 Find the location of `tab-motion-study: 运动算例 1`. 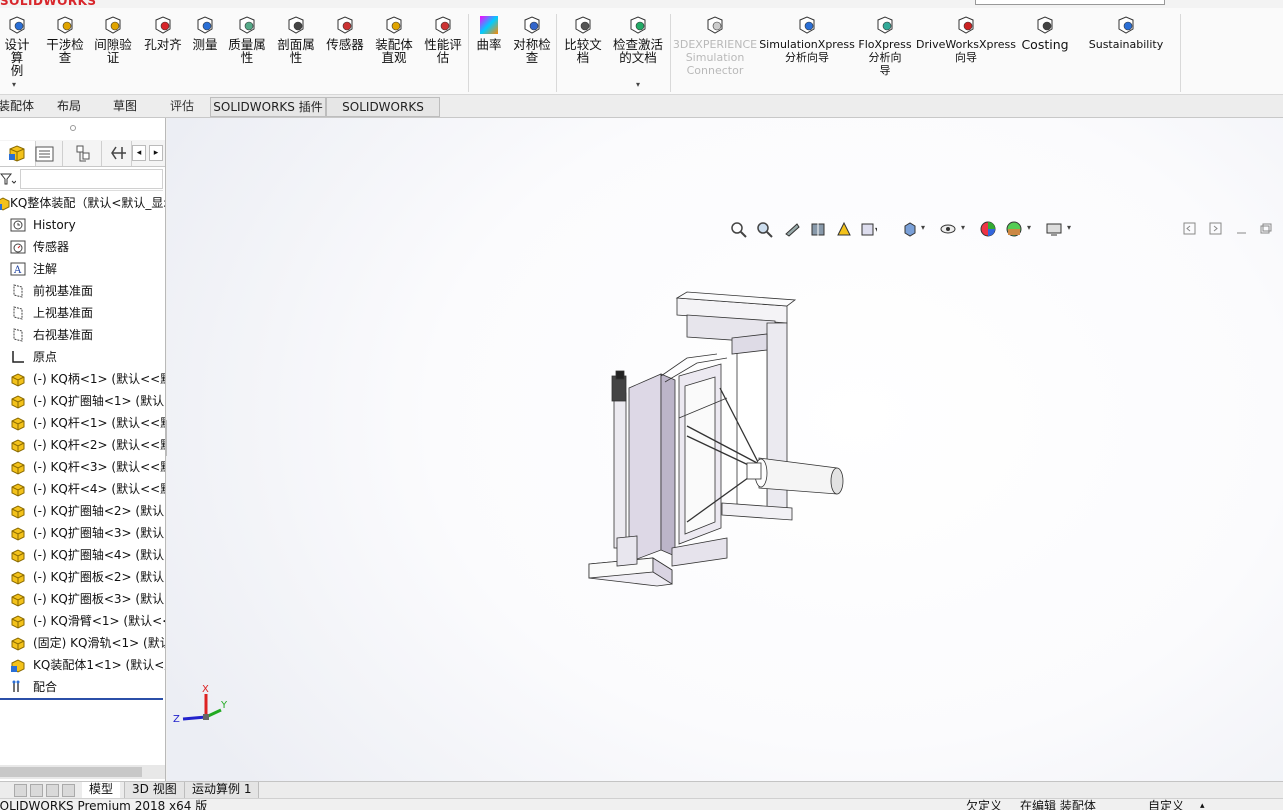

tab-motion-study: 运动算例 1 is located at coordinates (222, 790).